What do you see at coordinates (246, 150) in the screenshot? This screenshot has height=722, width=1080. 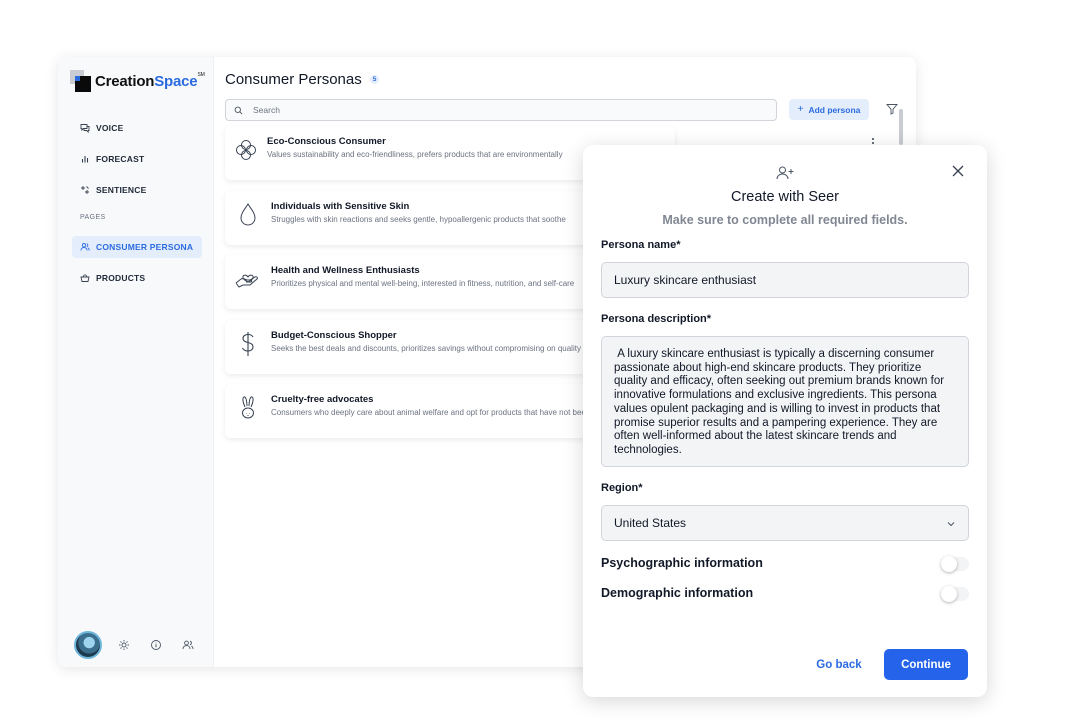 I see `flower-icon` at bounding box center [246, 150].